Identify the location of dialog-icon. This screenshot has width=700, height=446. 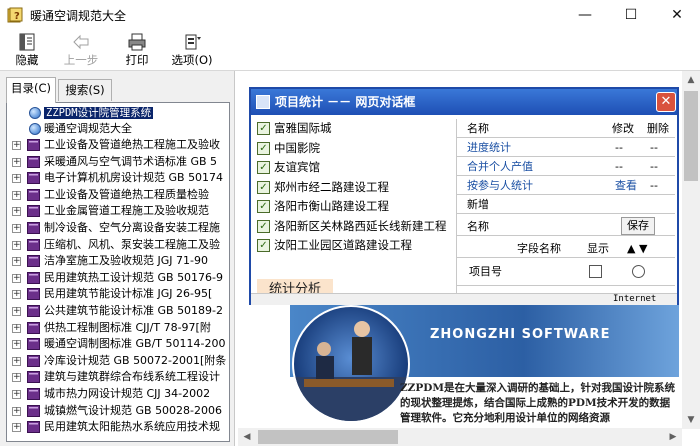
(263, 102).